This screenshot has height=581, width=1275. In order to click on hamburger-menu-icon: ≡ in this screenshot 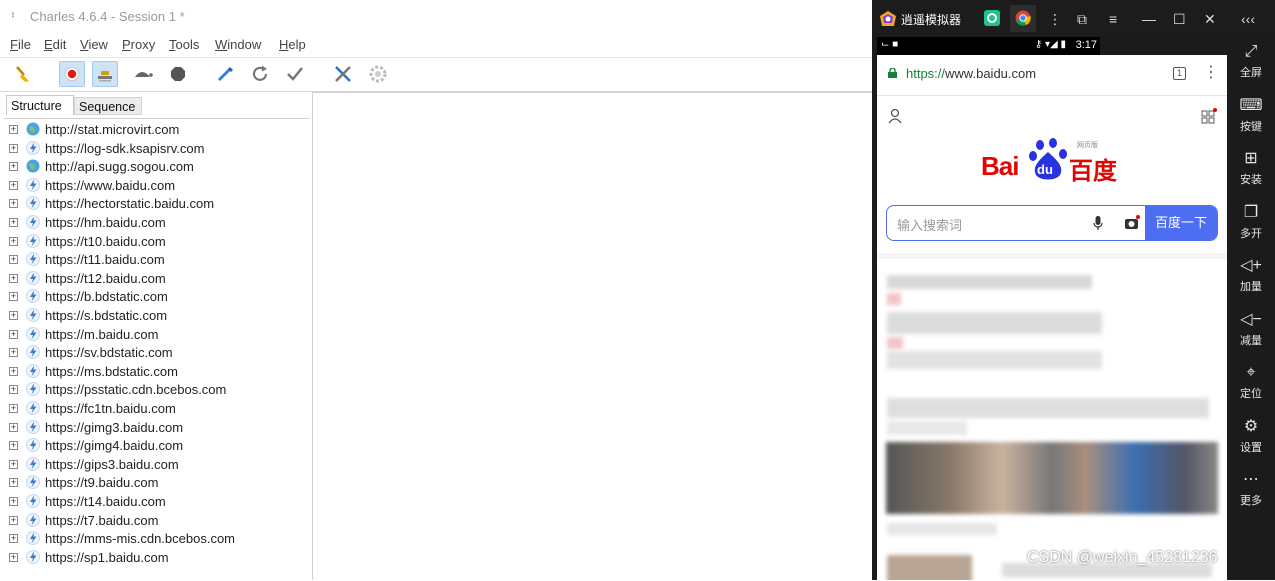, I will do `click(1113, 19)`.